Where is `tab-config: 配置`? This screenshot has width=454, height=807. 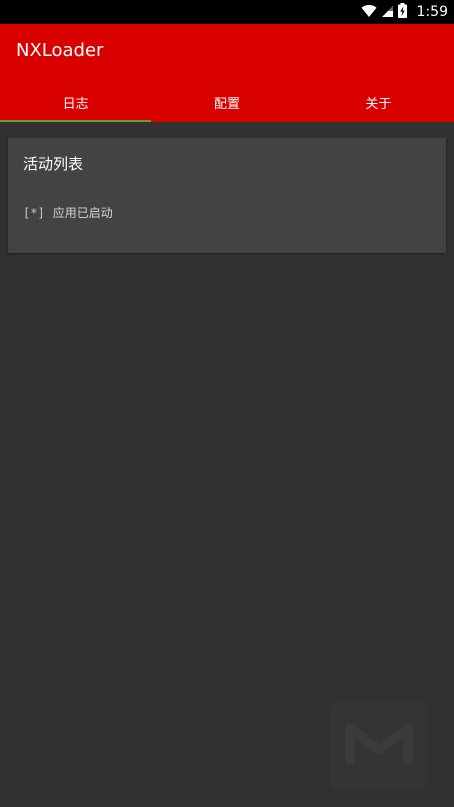
tab-config: 配置 is located at coordinates (226, 102).